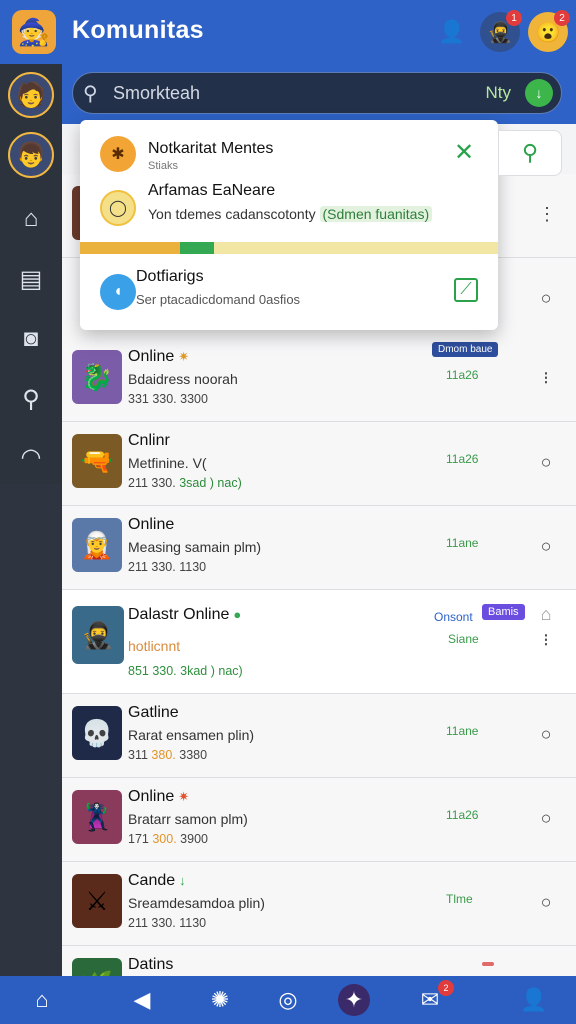  I want to click on item-subtitle: Bdaidress noorah, so click(183, 379).